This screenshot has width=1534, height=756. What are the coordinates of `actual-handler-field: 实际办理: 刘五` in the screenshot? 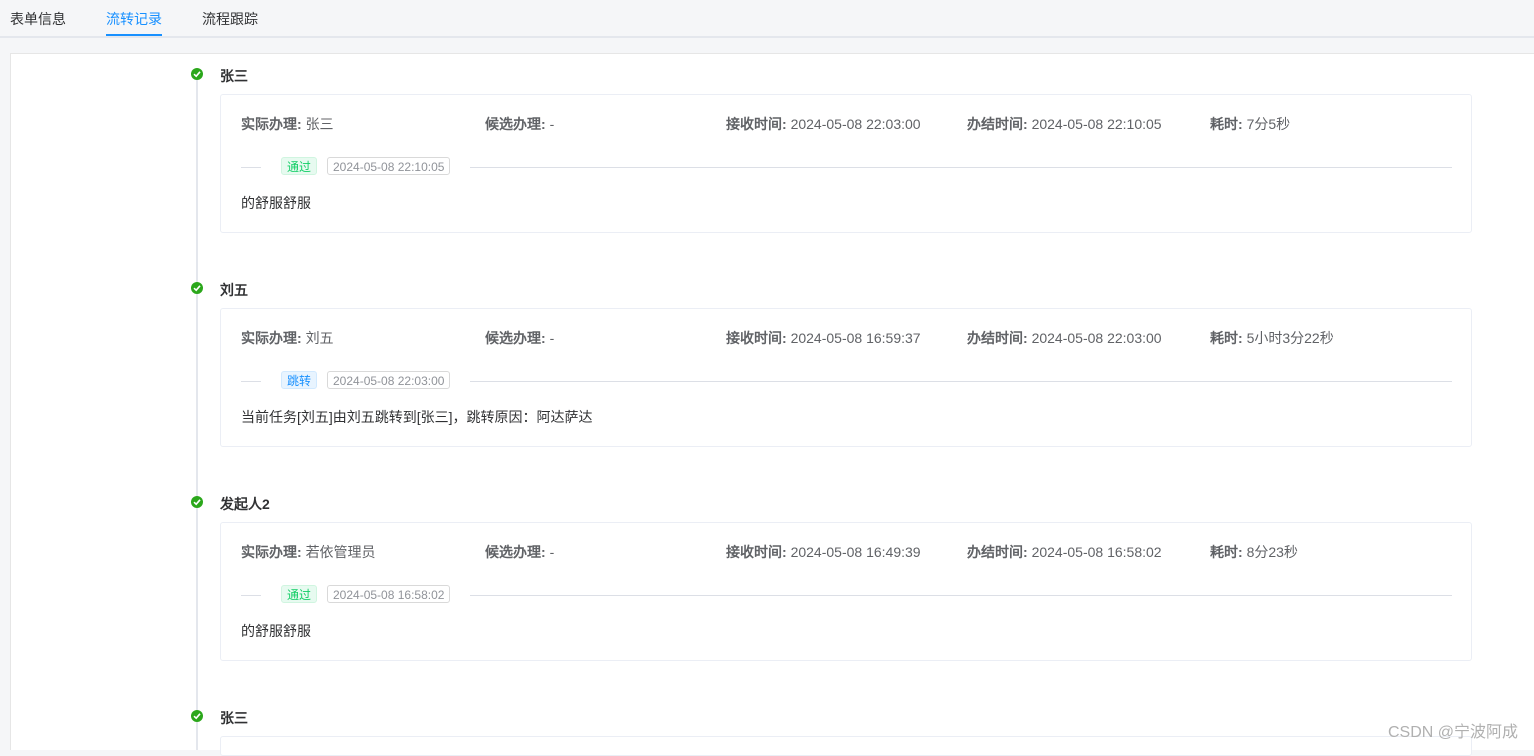 It's located at (287, 338).